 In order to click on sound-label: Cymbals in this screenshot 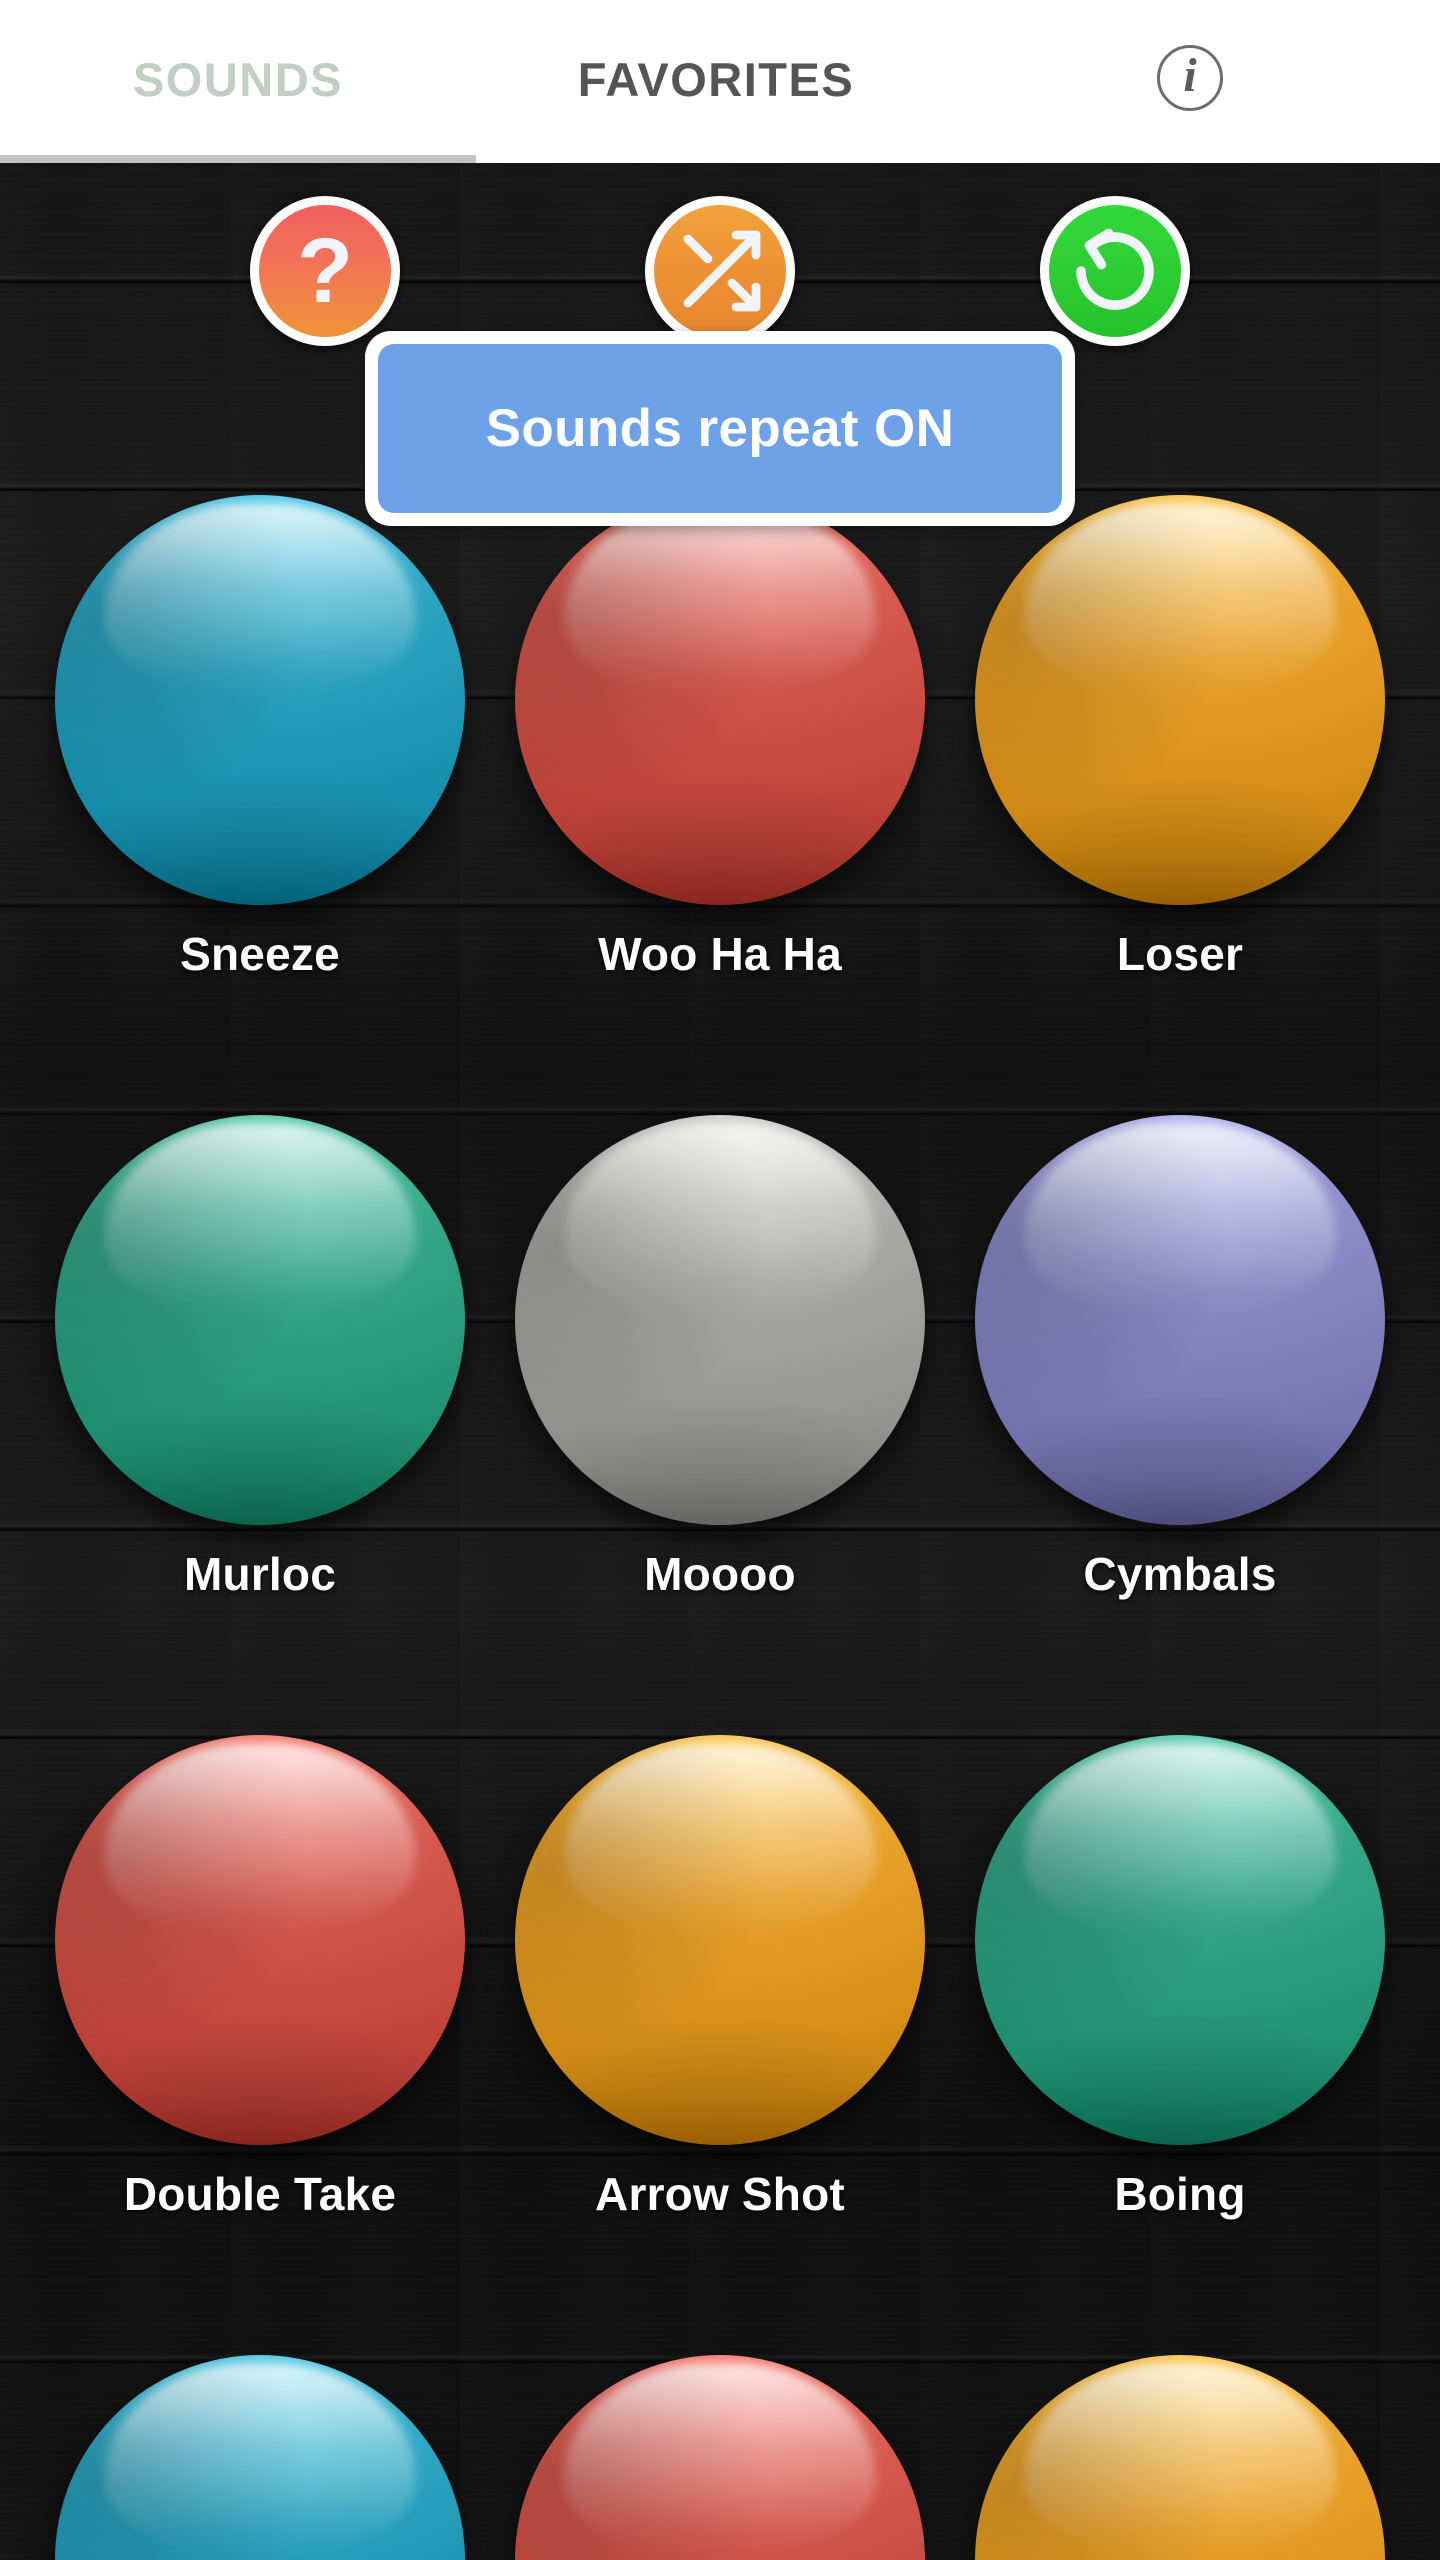, I will do `click(1180, 1574)`.